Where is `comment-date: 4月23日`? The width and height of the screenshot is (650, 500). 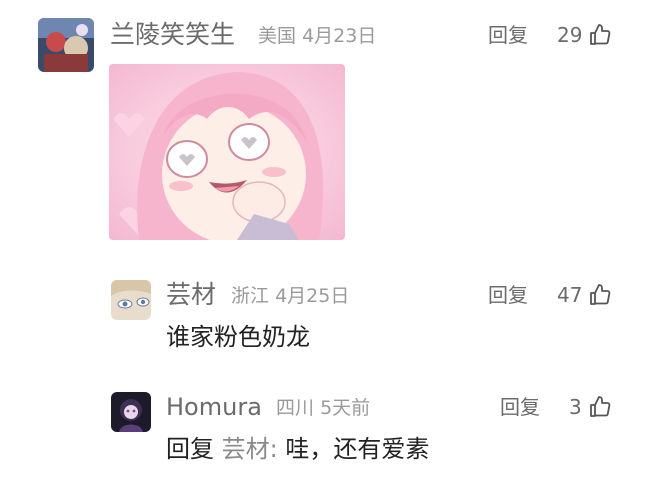
comment-date: 4月23日 is located at coordinates (339, 36).